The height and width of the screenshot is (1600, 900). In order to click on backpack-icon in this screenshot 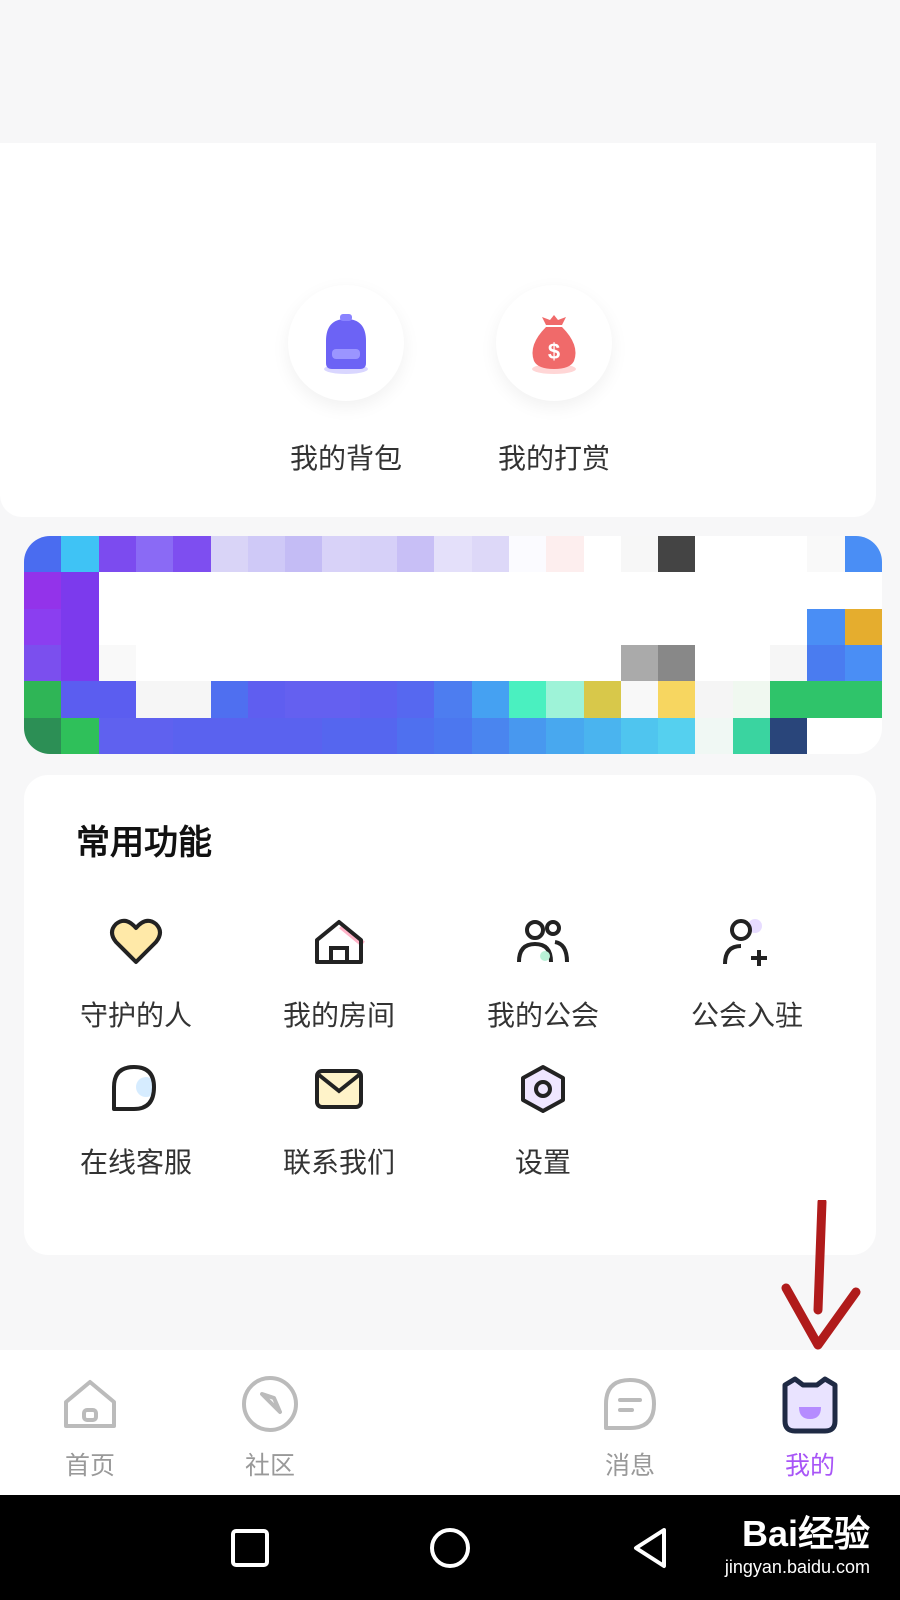, I will do `click(346, 343)`.